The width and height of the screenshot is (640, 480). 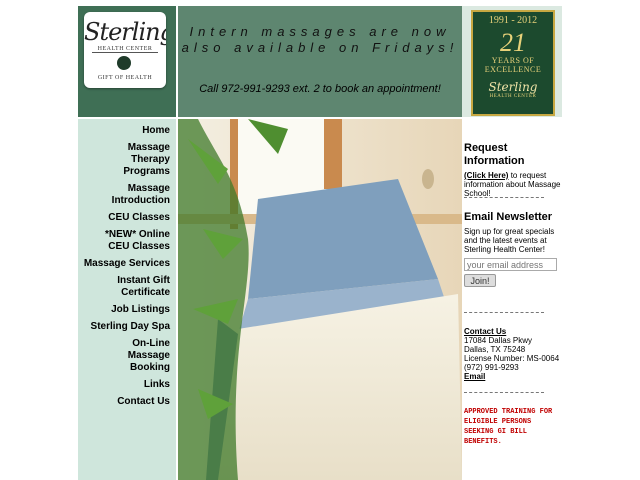 I want to click on nav-massage-services: Massage Services, so click(x=127, y=264).